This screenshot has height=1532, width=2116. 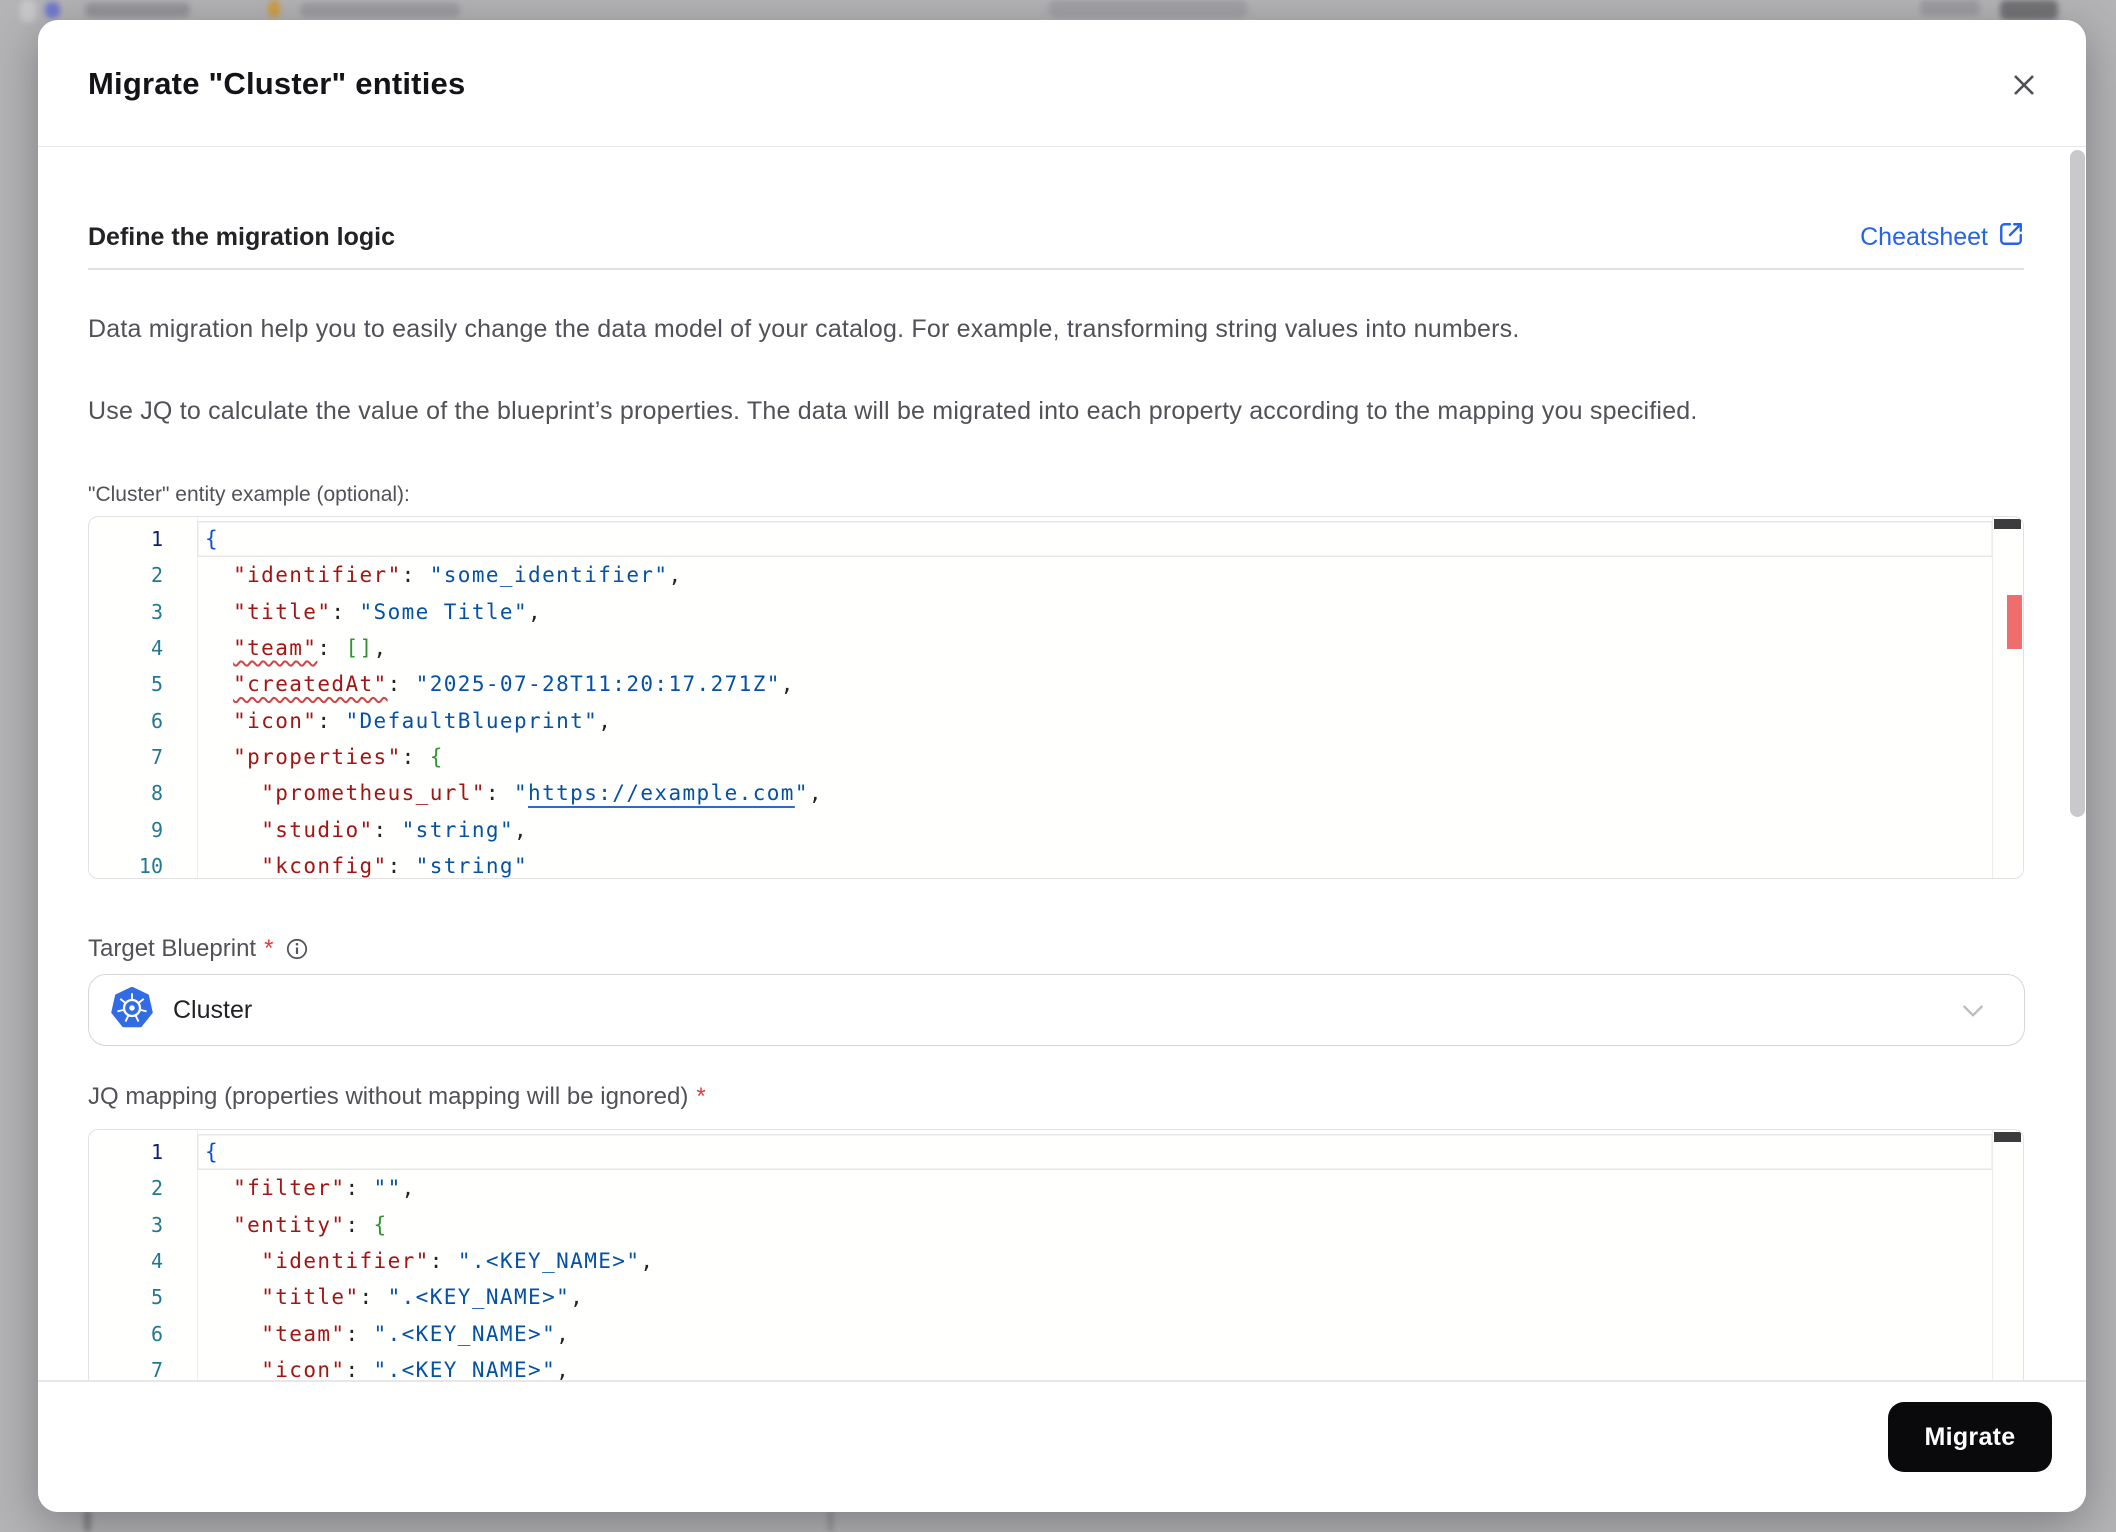 What do you see at coordinates (2011, 237) in the screenshot?
I see `external-link-icon` at bounding box center [2011, 237].